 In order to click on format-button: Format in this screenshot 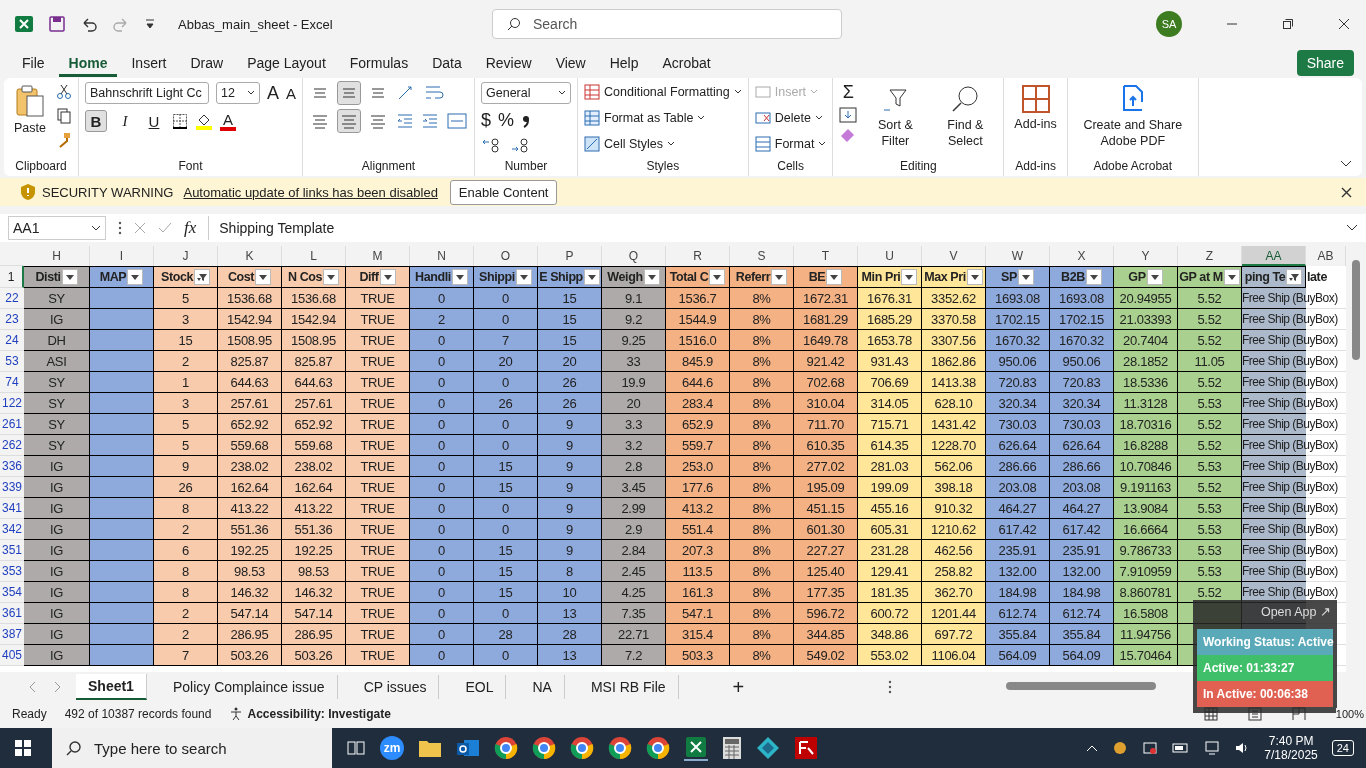, I will do `click(790, 144)`.